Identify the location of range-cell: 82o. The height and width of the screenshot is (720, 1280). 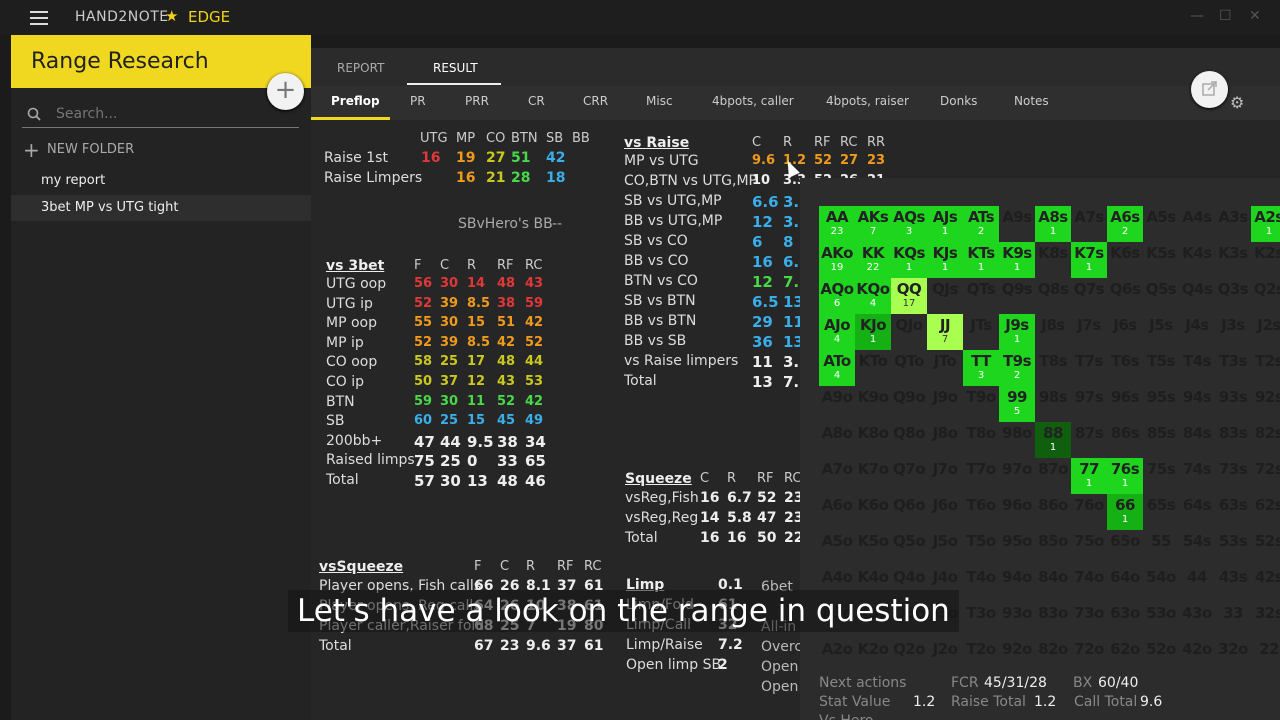
(1053, 656).